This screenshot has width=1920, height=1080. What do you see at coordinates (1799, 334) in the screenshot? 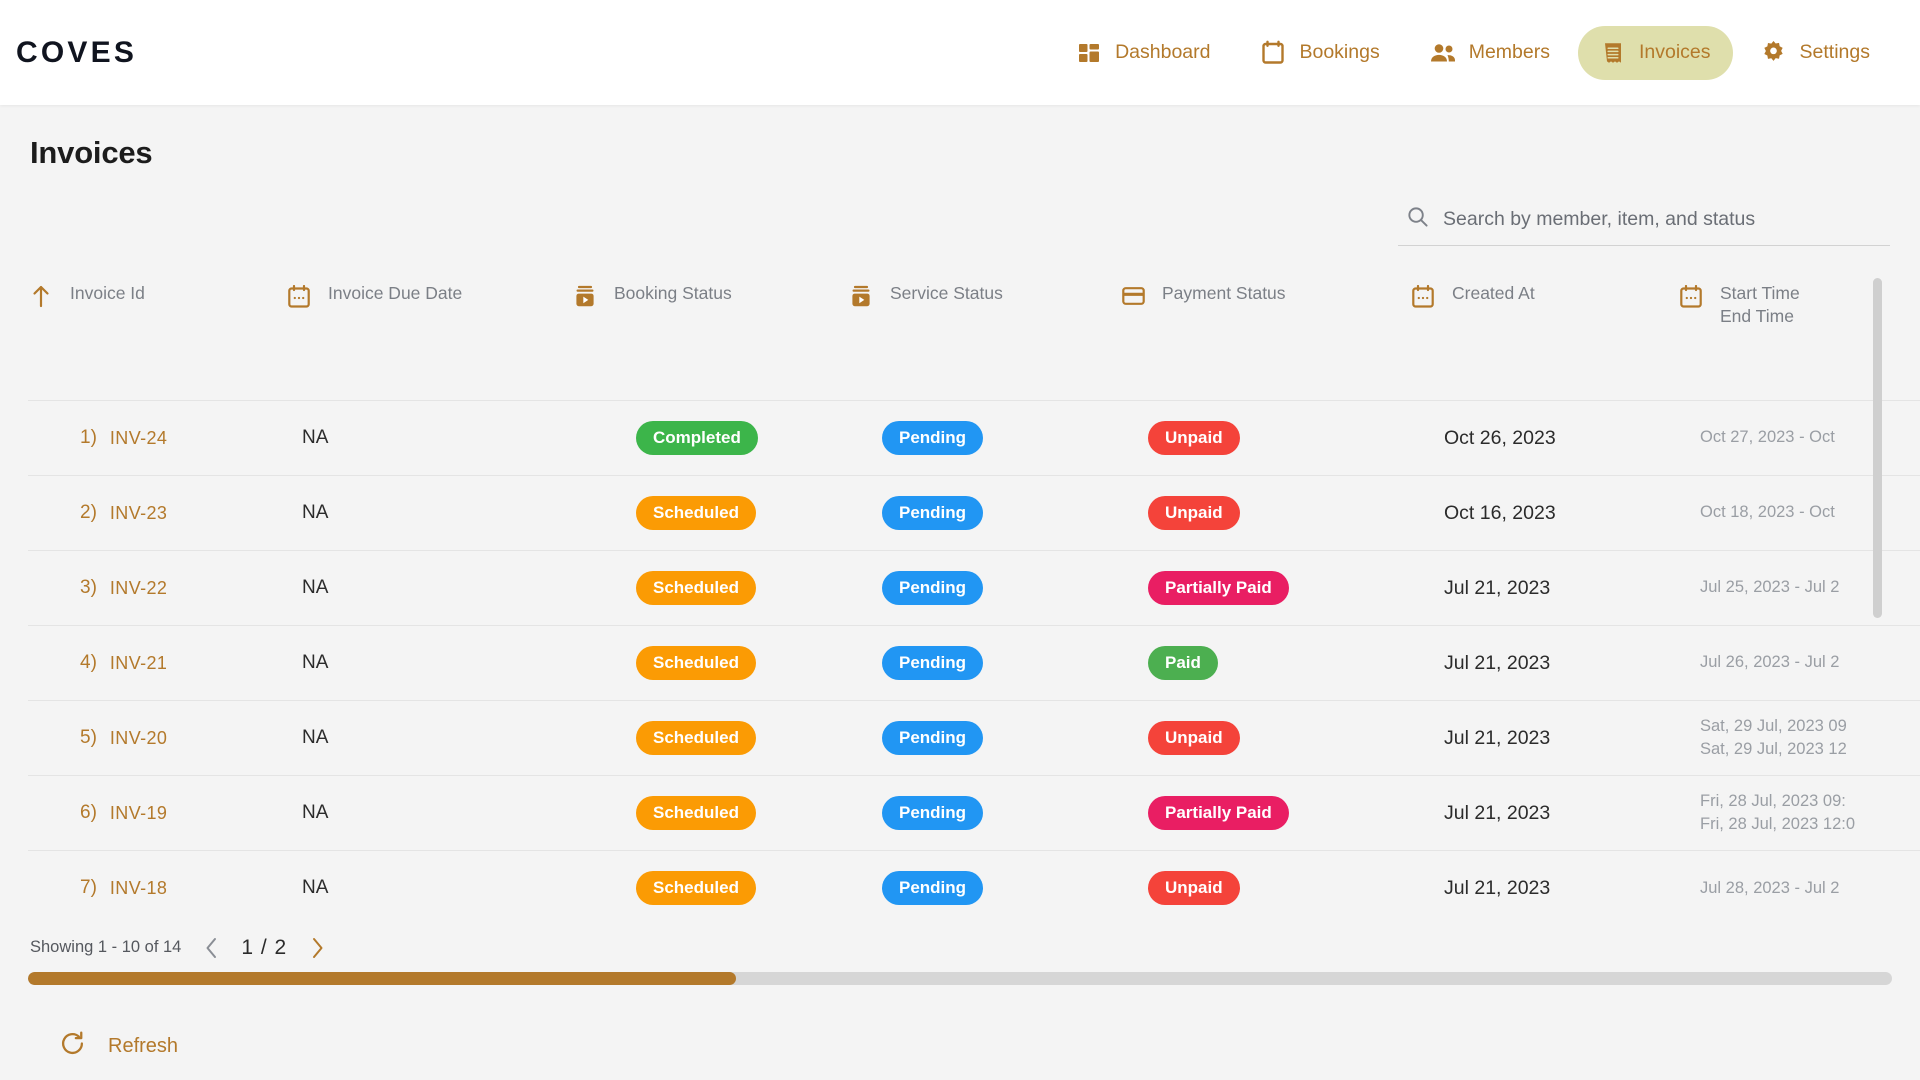
I see `column-header-start-end-time: Start Time End Time` at bounding box center [1799, 334].